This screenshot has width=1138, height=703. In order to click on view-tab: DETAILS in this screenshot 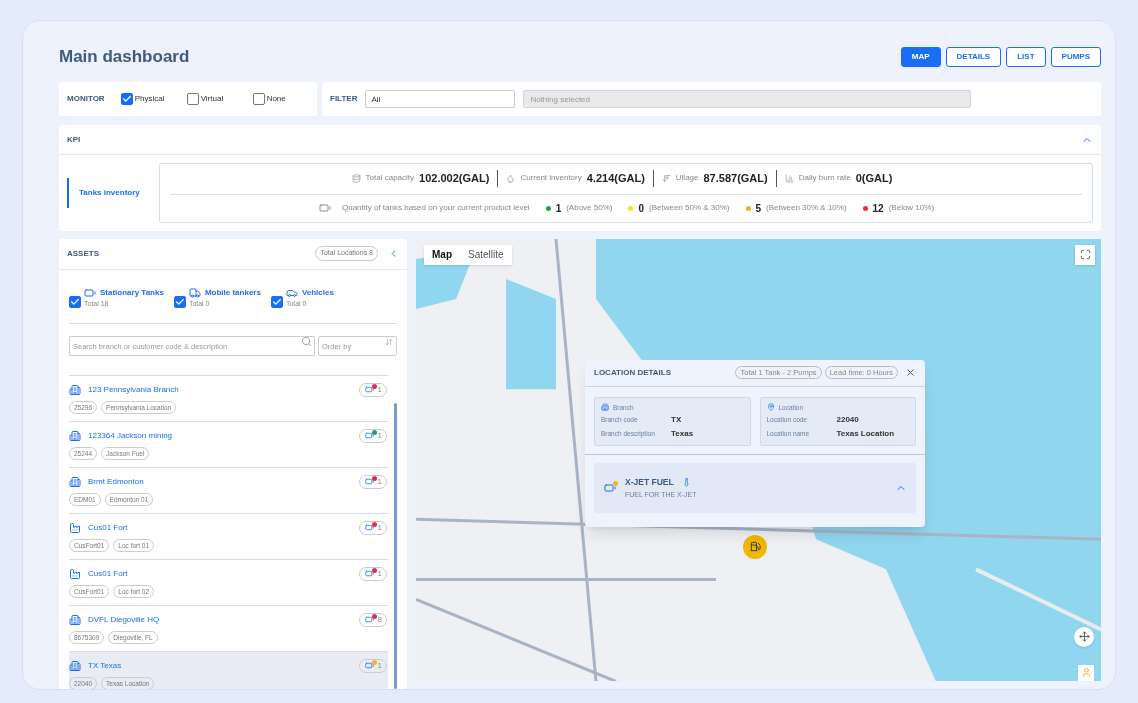, I will do `click(973, 57)`.